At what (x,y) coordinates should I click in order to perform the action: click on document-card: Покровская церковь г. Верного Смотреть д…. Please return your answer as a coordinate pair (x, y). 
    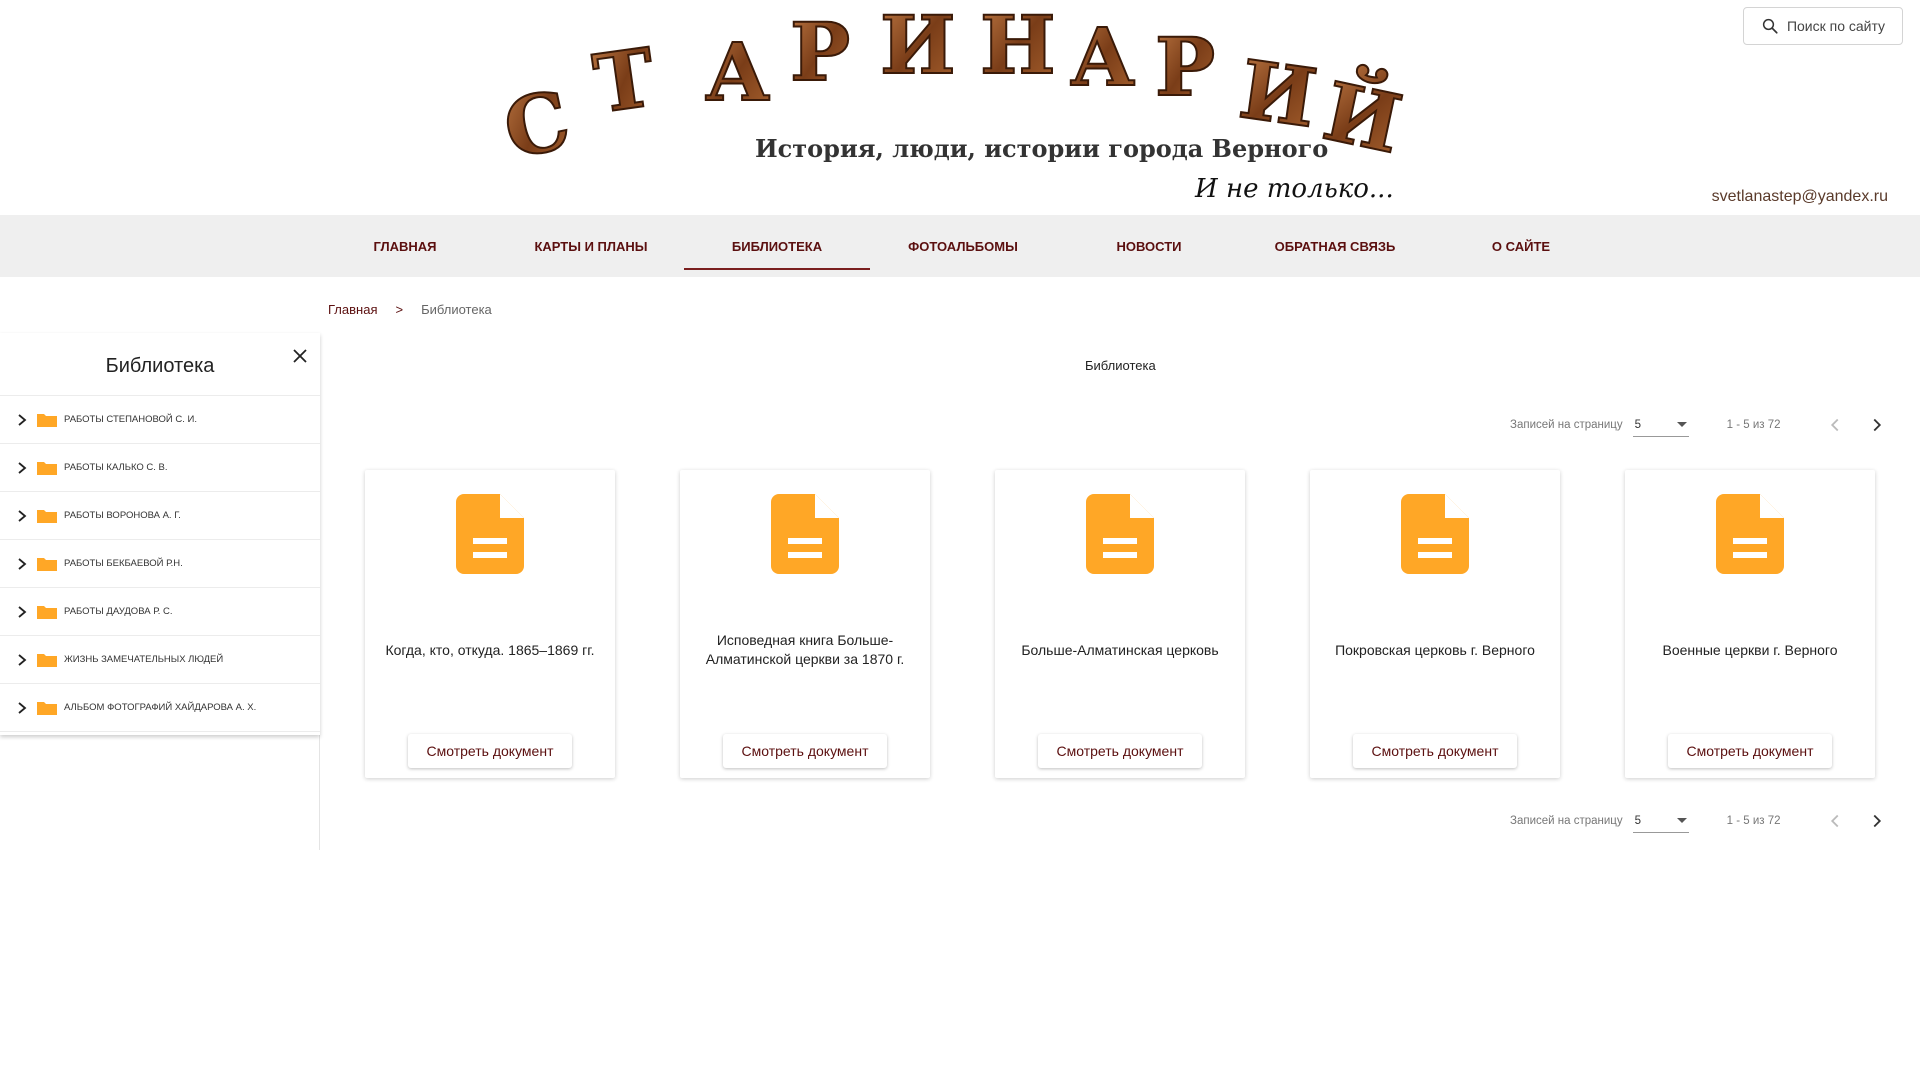
    Looking at the image, I should click on (1435, 624).